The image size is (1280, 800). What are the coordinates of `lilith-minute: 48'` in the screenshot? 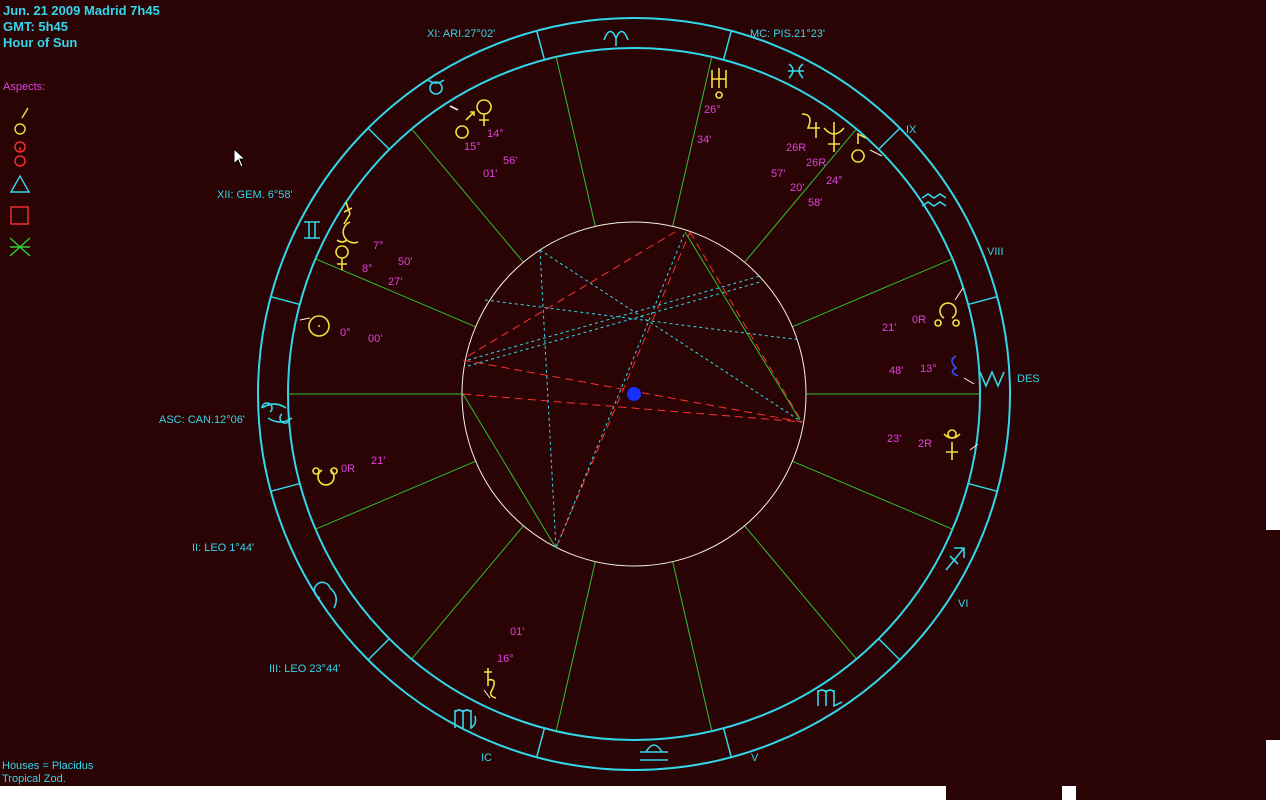 It's located at (896, 371).